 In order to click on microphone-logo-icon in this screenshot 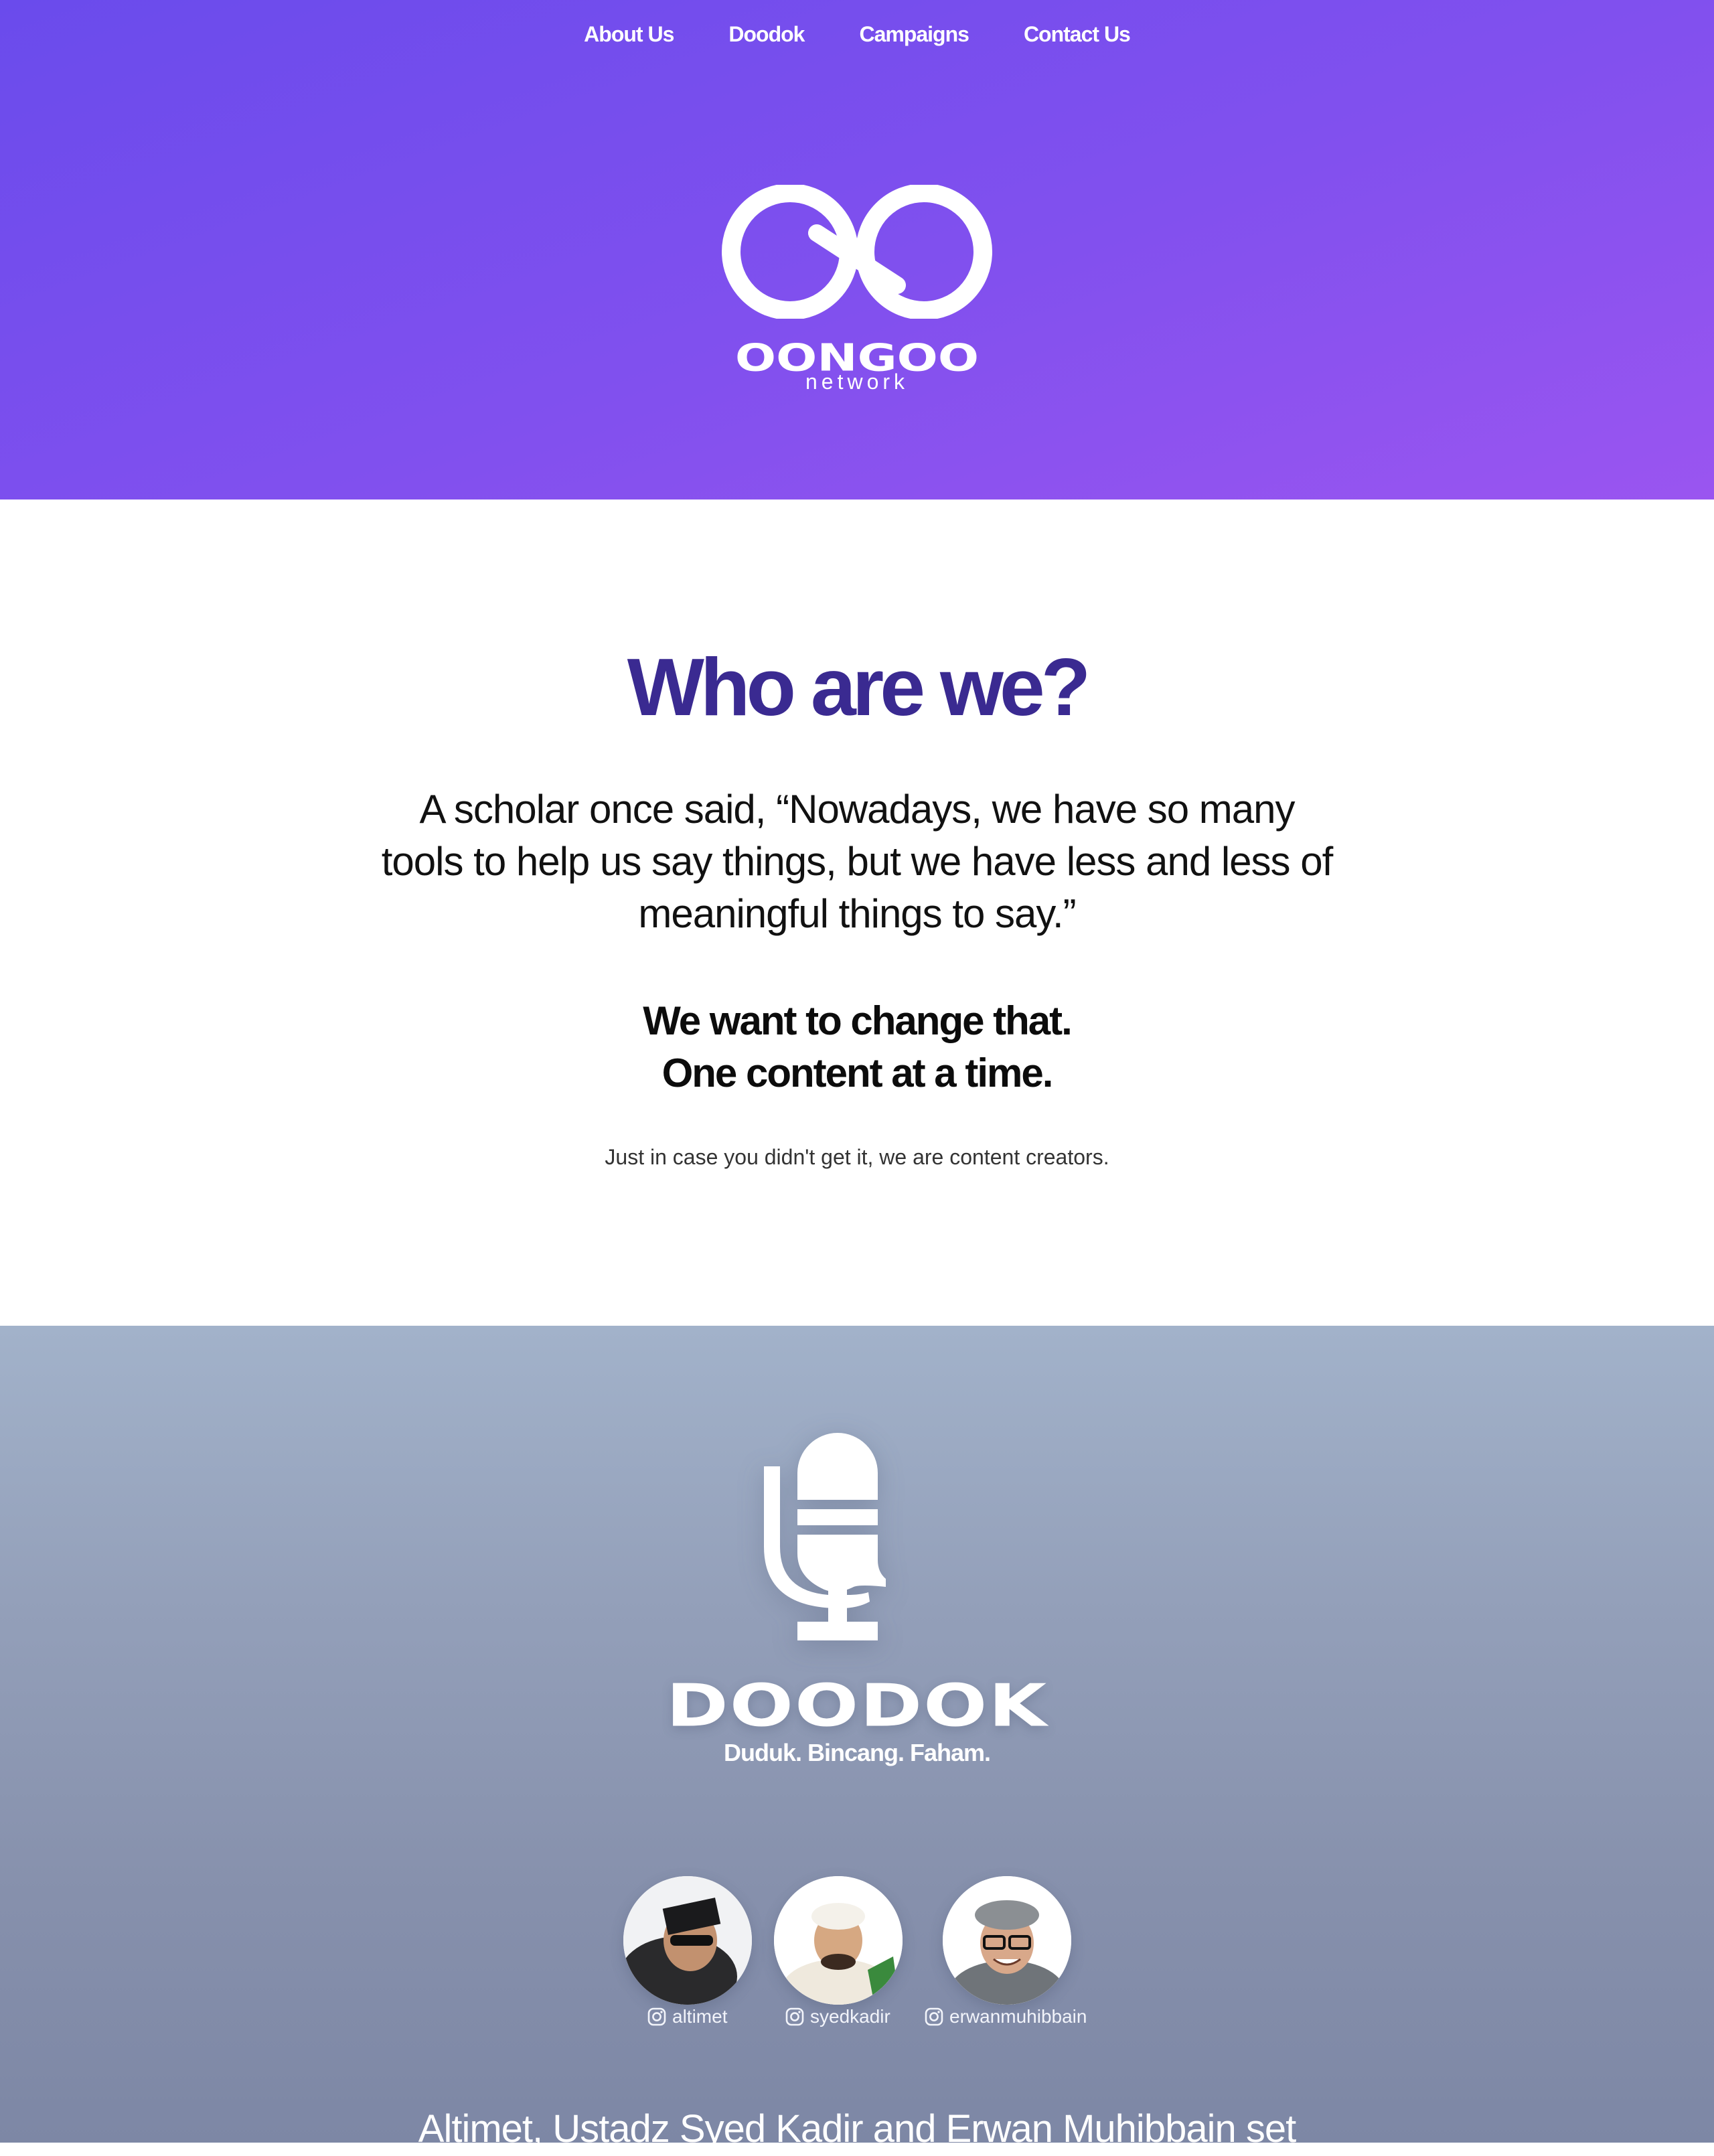, I will do `click(825, 1536)`.